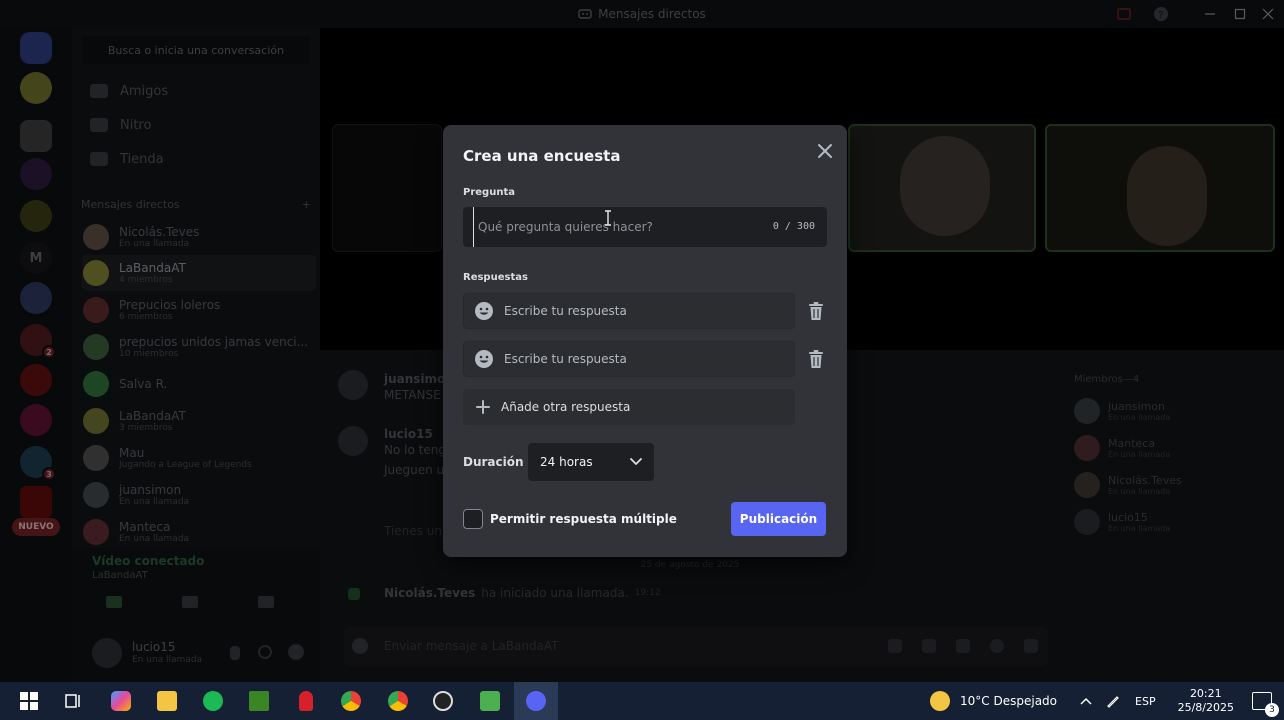  Describe the element at coordinates (1113, 701) in the screenshot. I see `pen-icon` at that location.